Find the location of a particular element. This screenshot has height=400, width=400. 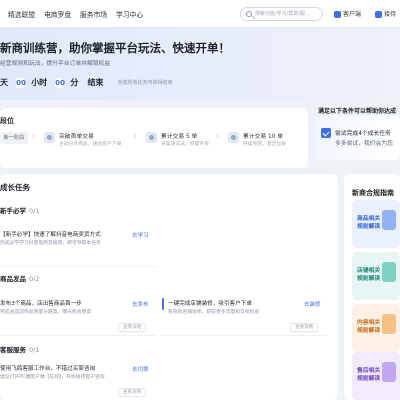

countdown-minutes-unit: 分 is located at coordinates (74, 82).